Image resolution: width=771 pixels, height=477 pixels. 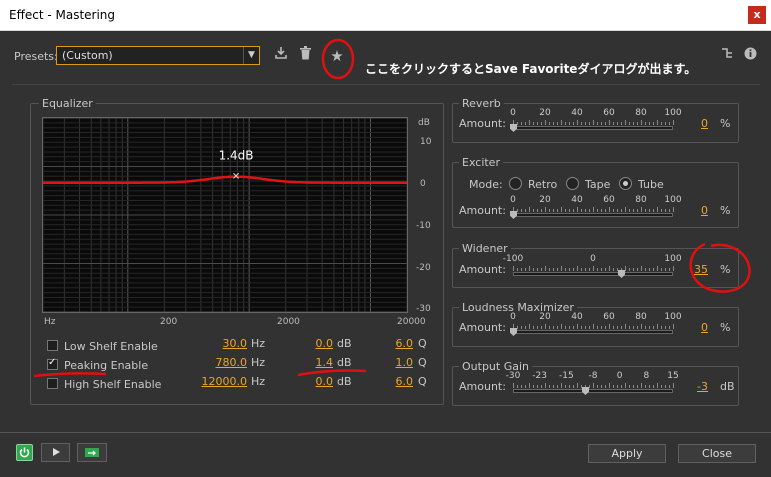 What do you see at coordinates (24, 452) in the screenshot?
I see `power-icon` at bounding box center [24, 452].